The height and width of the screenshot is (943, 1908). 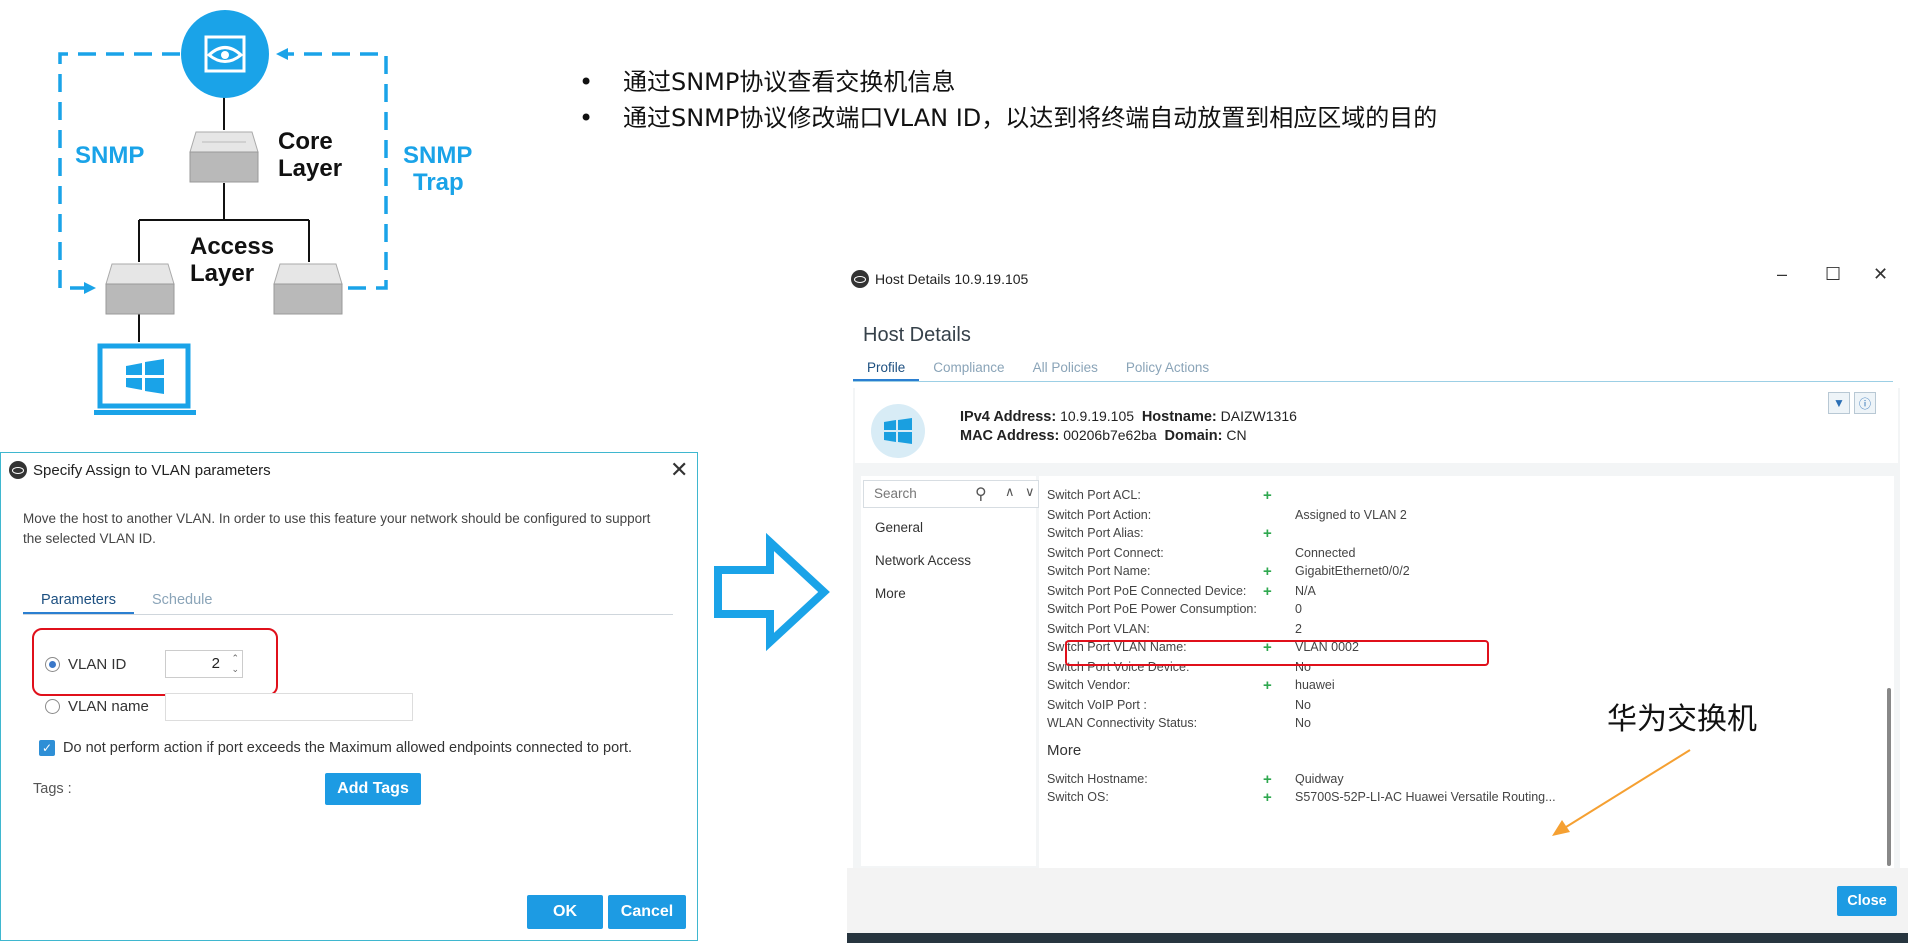 What do you see at coordinates (373, 789) in the screenshot?
I see `add-tags-button: Add Tags` at bounding box center [373, 789].